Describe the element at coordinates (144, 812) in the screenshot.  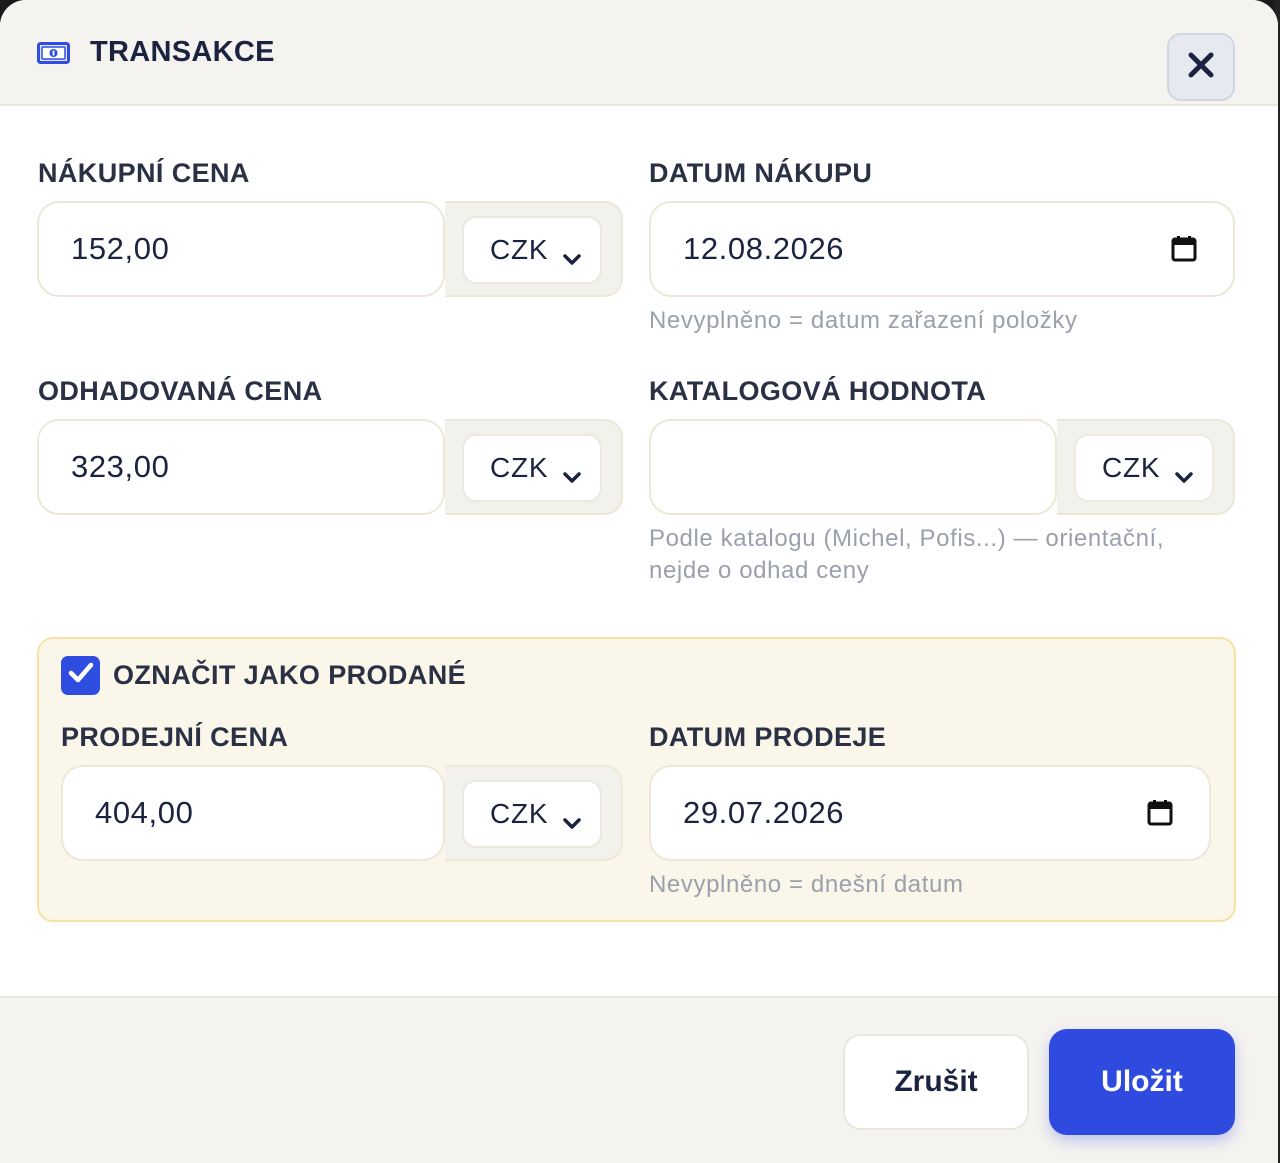
I see `sale-price-value: 404,00` at that location.